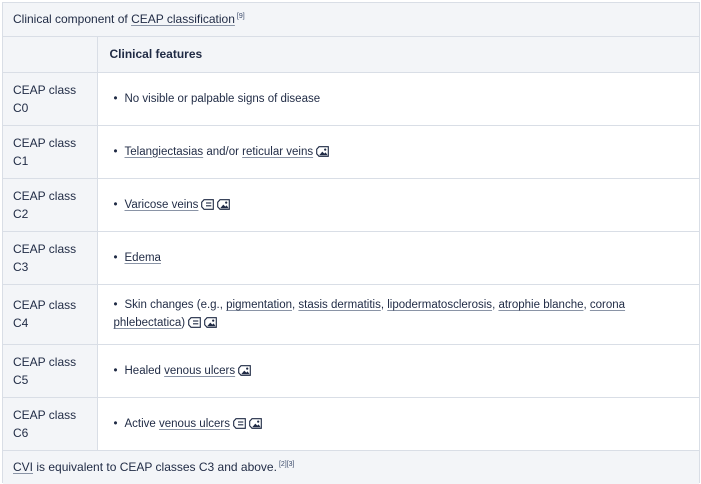  Describe the element at coordinates (175, 305) in the screenshot. I see `feature-text: Skin changes (e.g.,` at that location.